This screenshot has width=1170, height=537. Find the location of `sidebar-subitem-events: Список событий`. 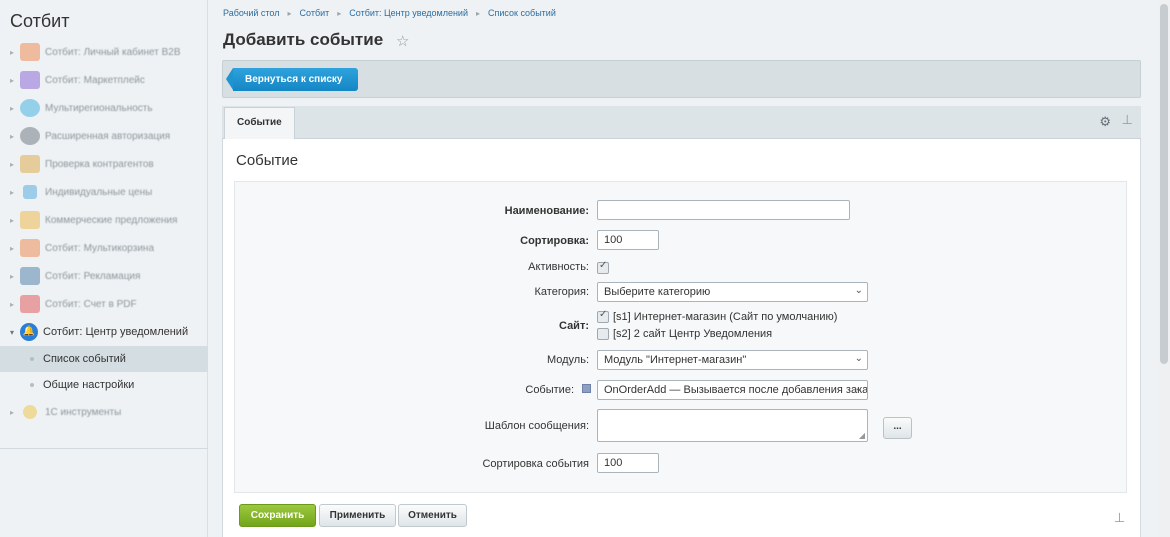

sidebar-subitem-events: Список событий is located at coordinates (104, 359).